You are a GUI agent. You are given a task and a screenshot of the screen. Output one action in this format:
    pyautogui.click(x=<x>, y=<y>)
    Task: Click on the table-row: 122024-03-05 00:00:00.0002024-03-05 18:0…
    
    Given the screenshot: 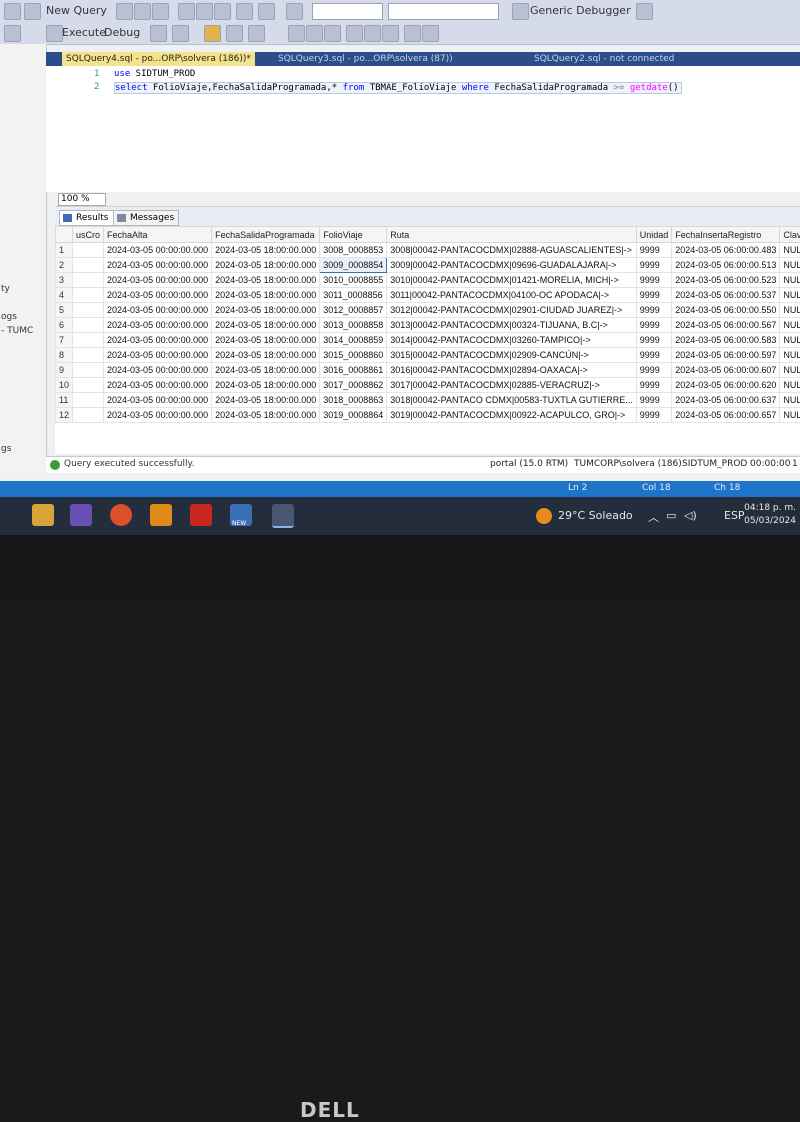 What is the action you would take?
    pyautogui.click(x=428, y=415)
    